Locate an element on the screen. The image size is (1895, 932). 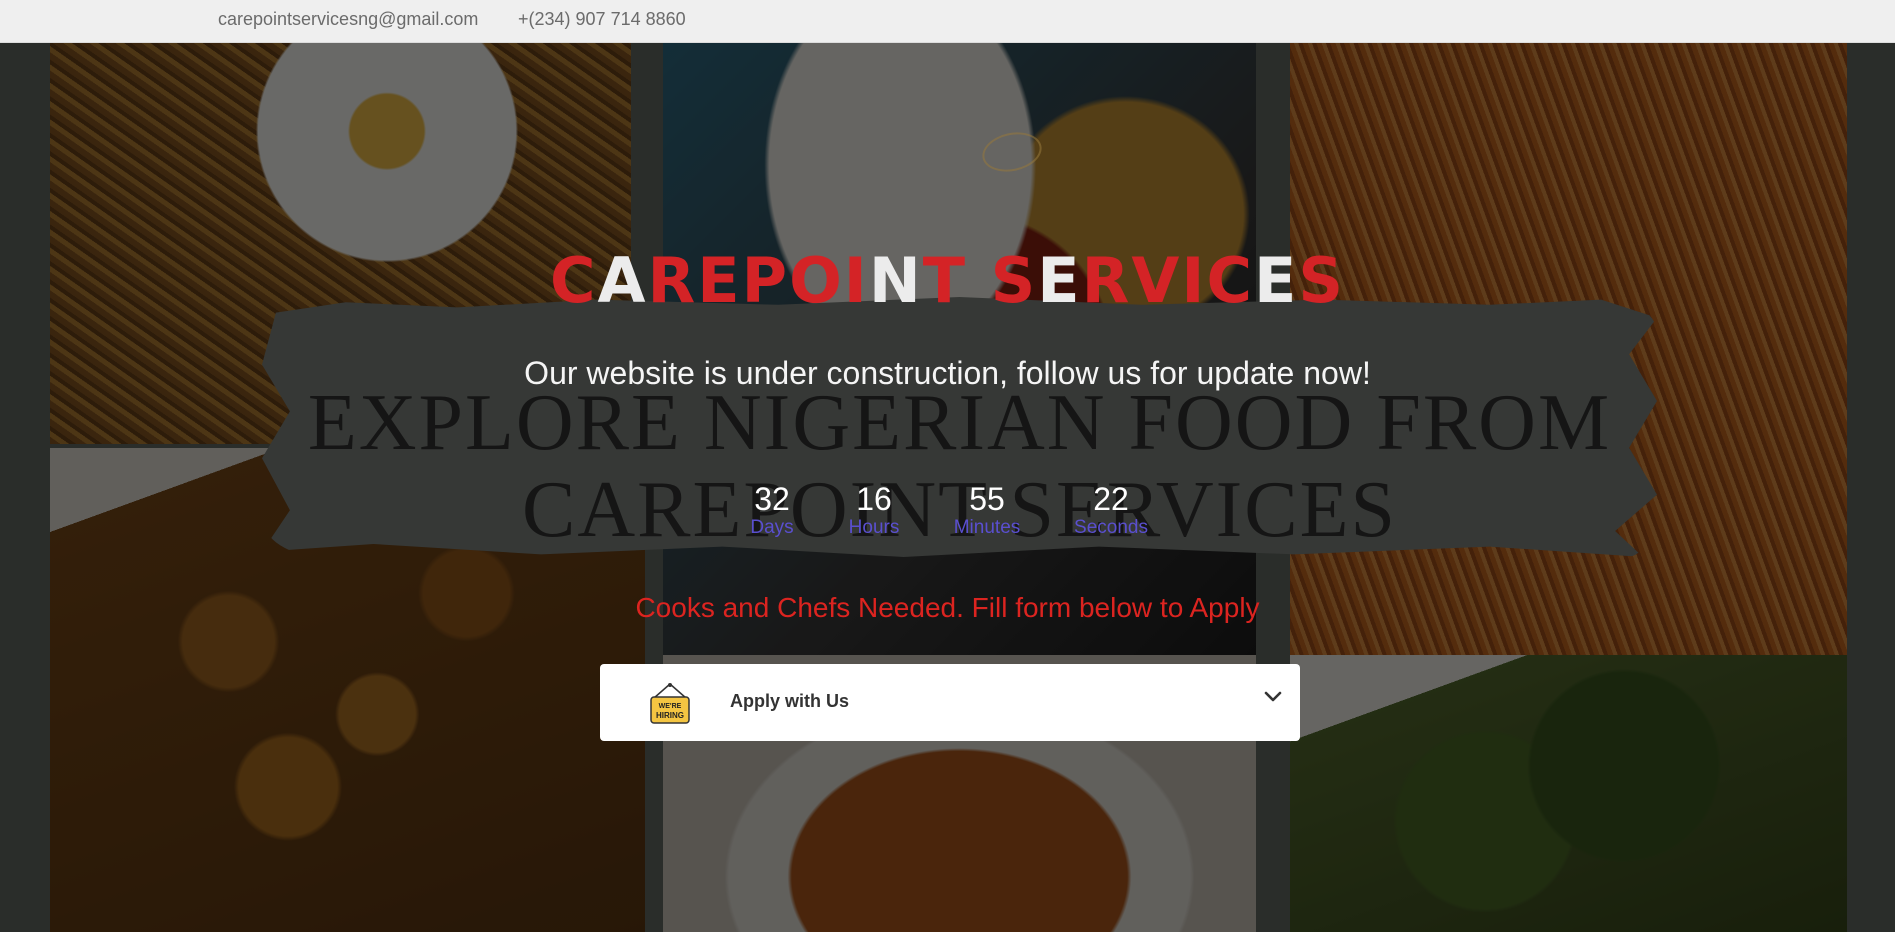
hiring-sign-text-line2: HIRING is located at coordinates (670, 715).